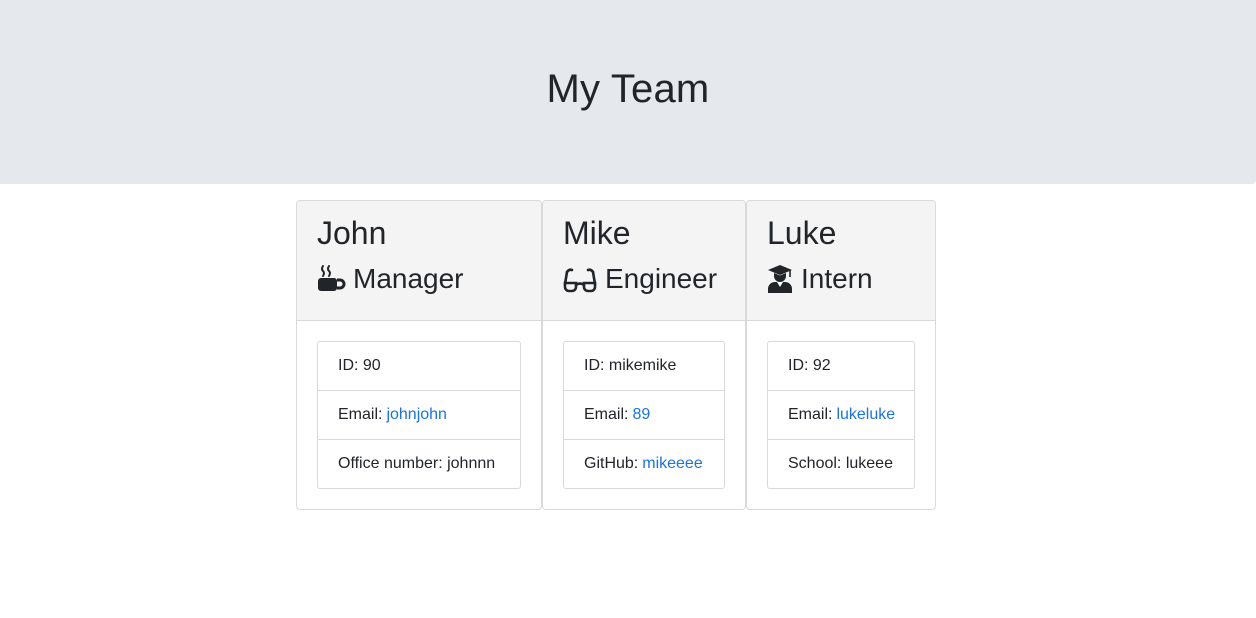  I want to click on id-text: ID: 90, so click(359, 365).